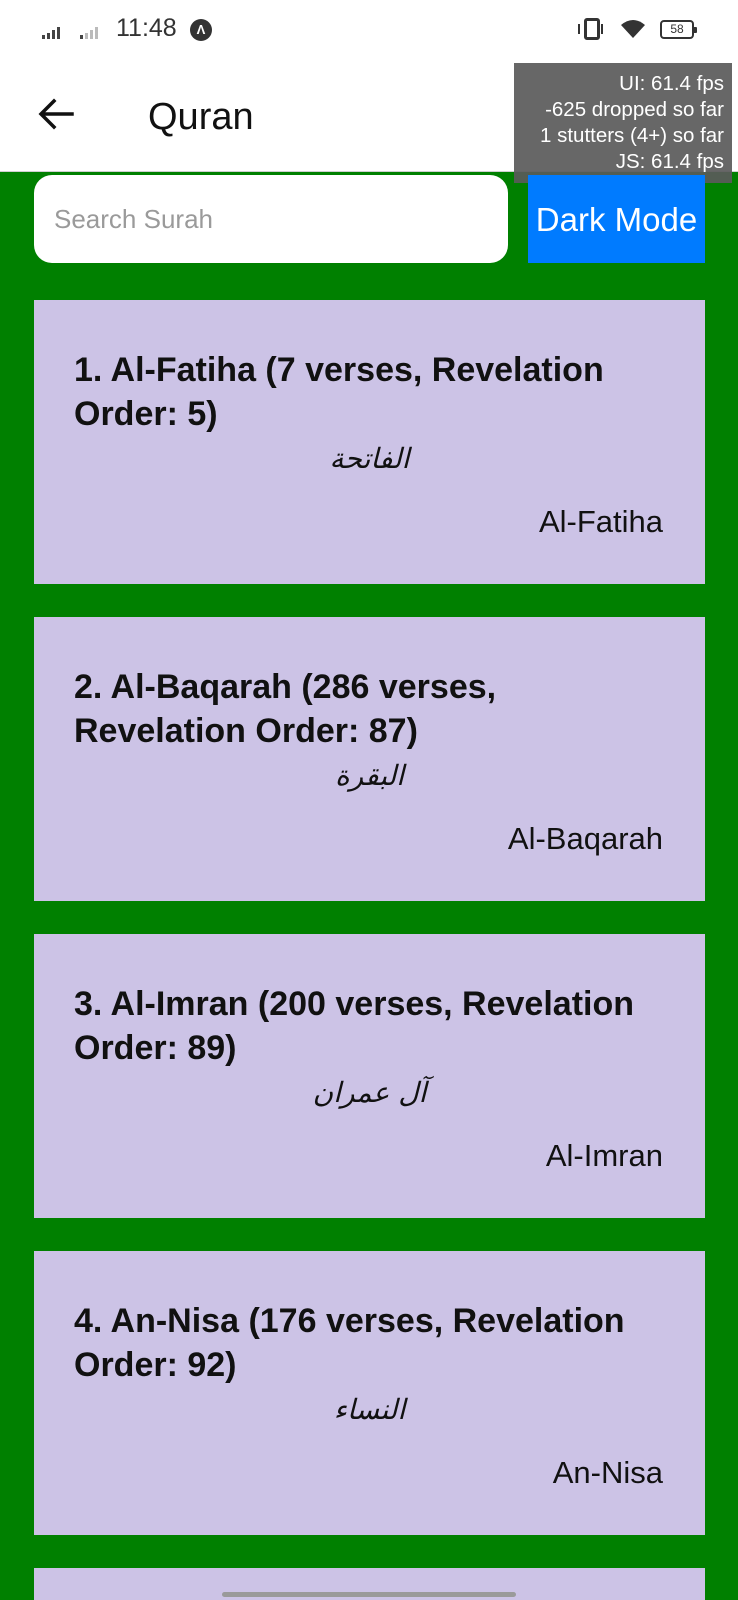 Image resolution: width=738 pixels, height=1600 pixels. Describe the element at coordinates (369, 1409) in the screenshot. I see `surah-arabic-name: النساء` at that location.